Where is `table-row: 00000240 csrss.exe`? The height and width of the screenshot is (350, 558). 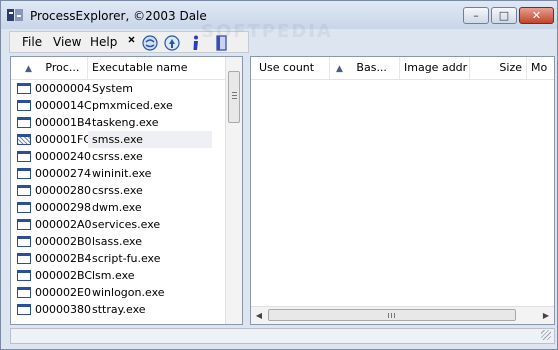 table-row: 00000240 csrss.exe is located at coordinates (118, 156).